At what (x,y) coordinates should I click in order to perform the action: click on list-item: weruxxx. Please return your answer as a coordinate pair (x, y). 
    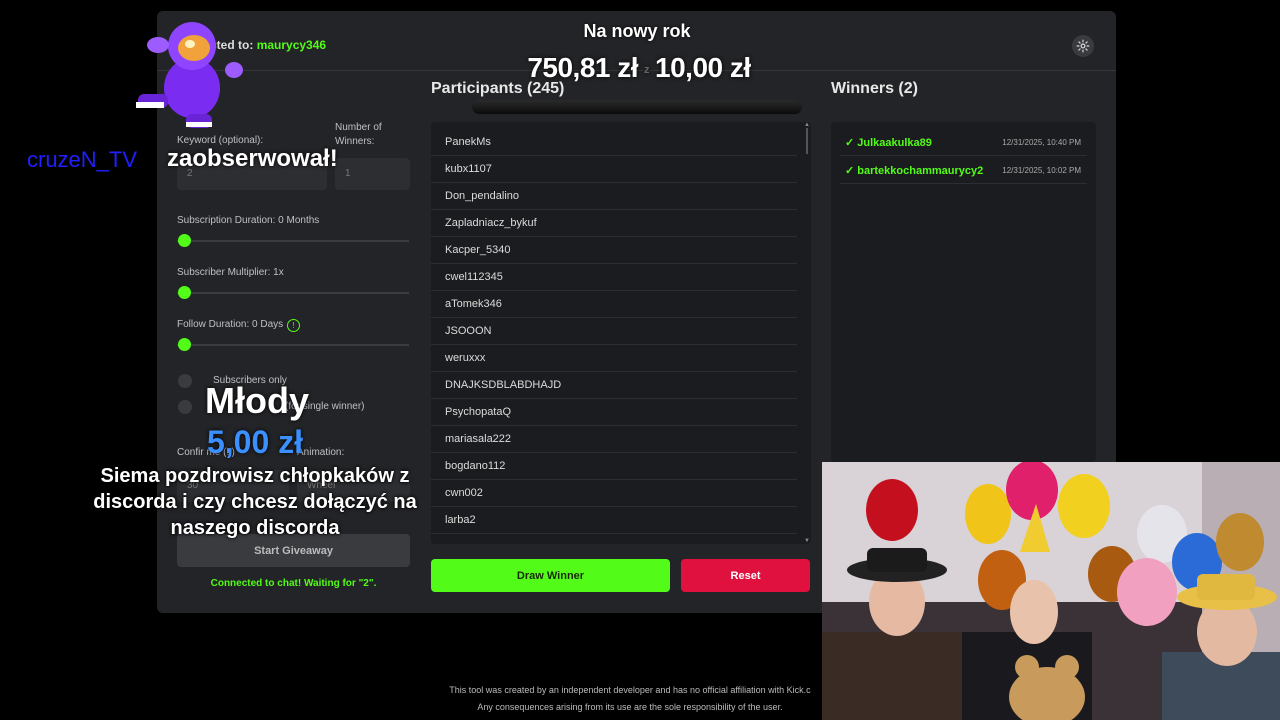
    Looking at the image, I should click on (614, 358).